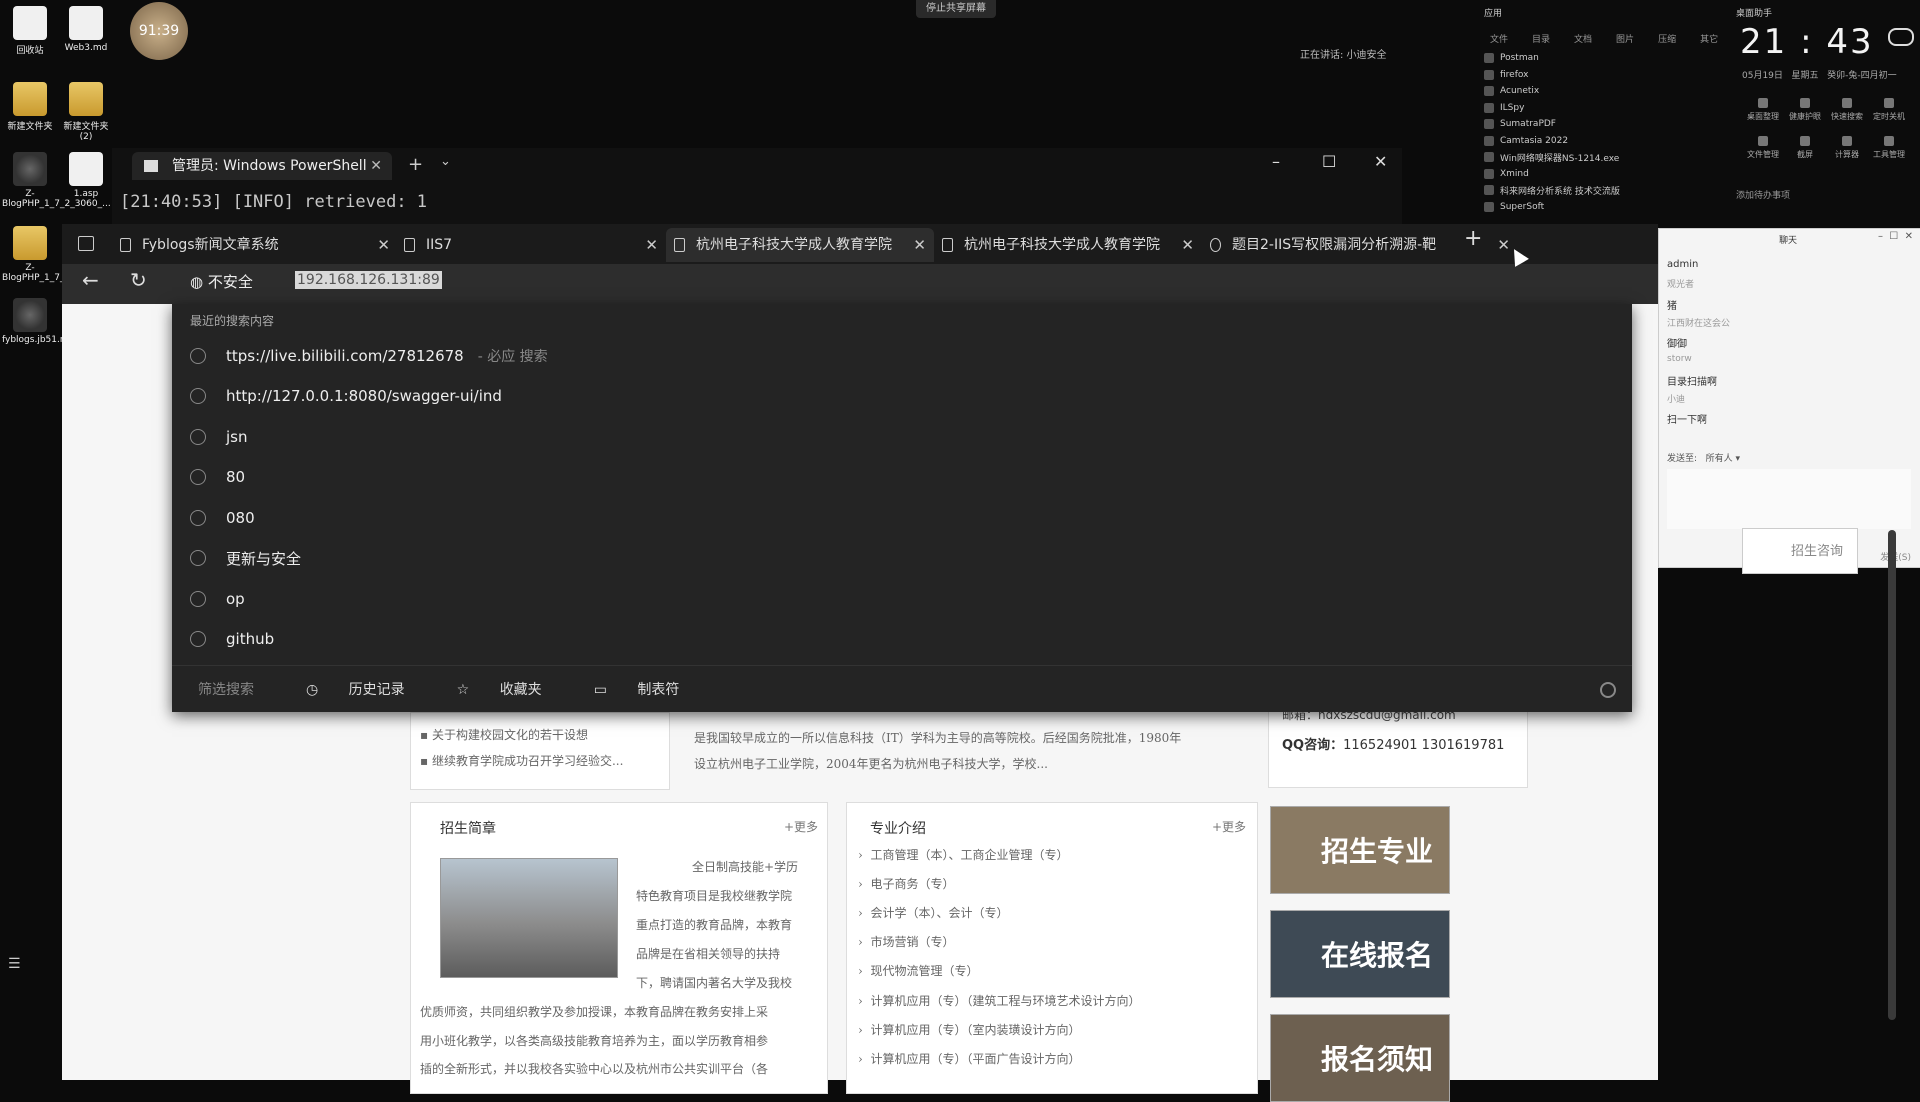  What do you see at coordinates (1763, 148) in the screenshot?
I see `tool-file-manager: 文件管理` at bounding box center [1763, 148].